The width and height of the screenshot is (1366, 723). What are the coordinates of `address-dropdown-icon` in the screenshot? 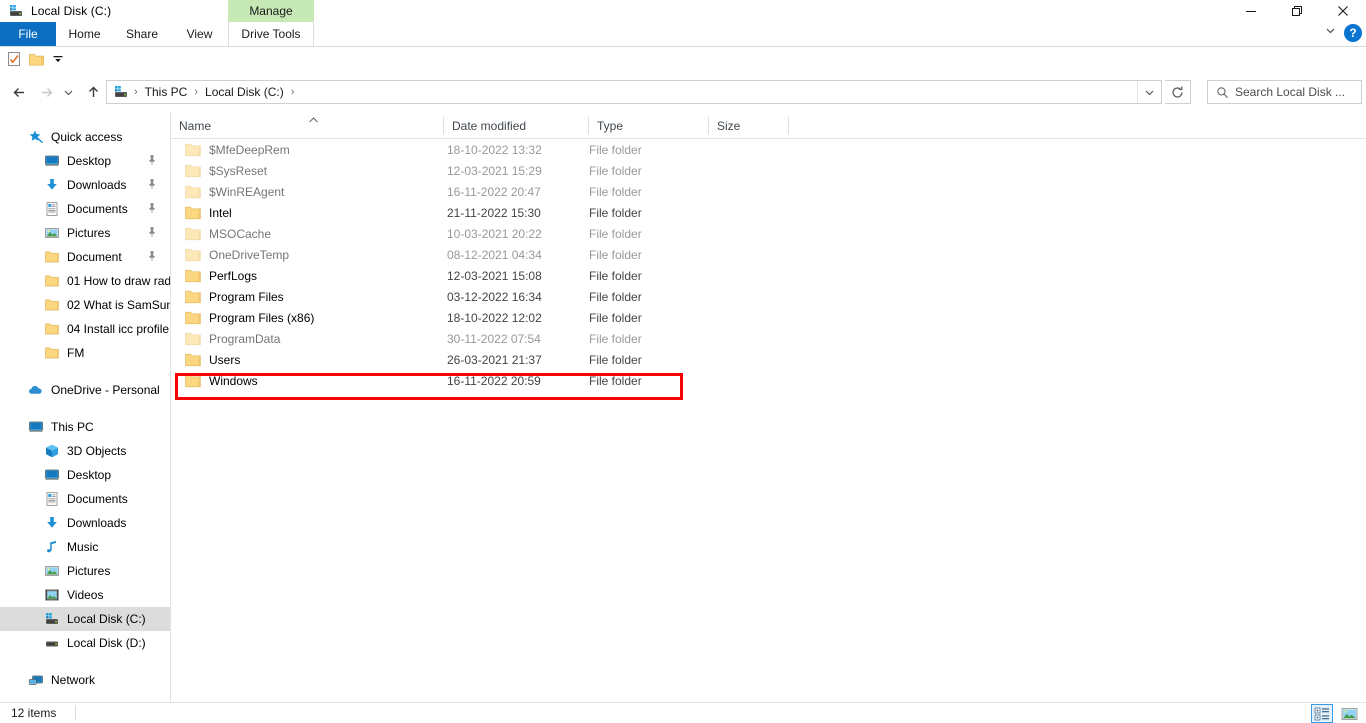 It's located at (1149, 92).